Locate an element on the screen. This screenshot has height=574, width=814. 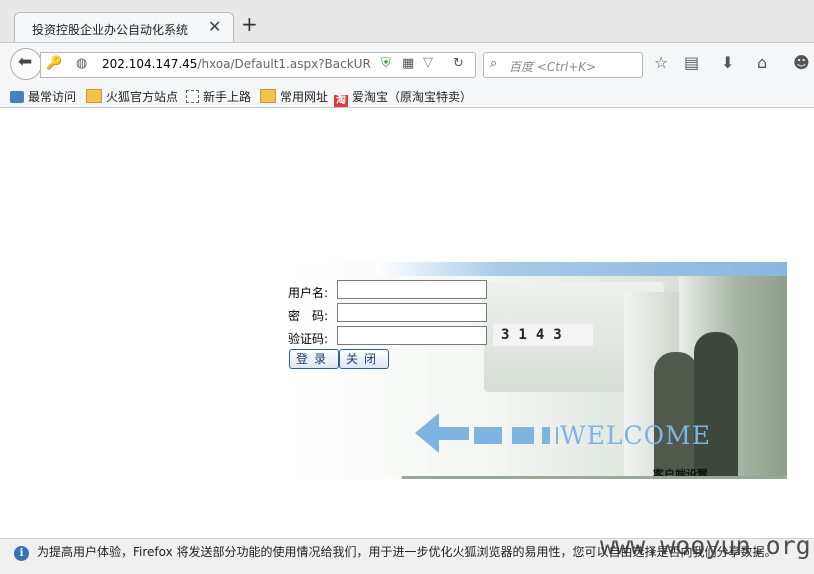
new-tab-icon: + is located at coordinates (249, 24).